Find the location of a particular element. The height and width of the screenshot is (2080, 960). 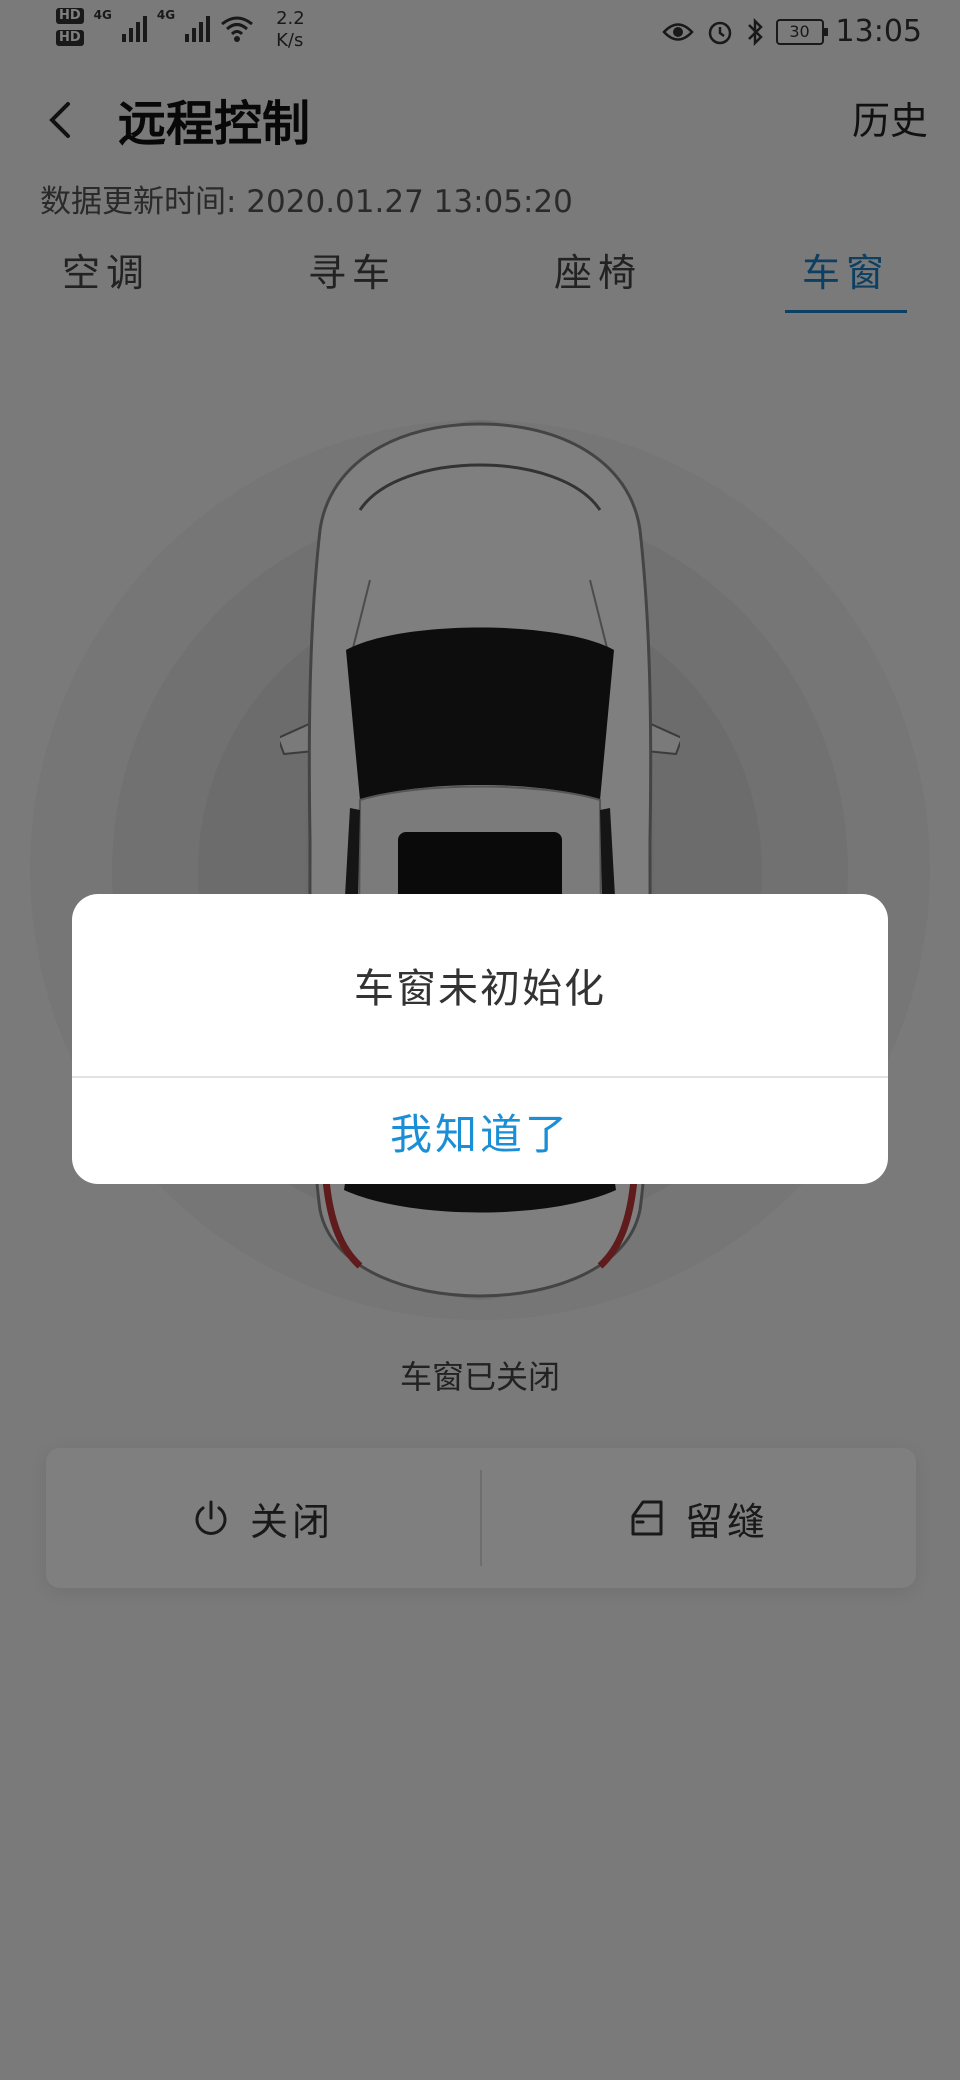

dialog-message: 车窗未初始化 is located at coordinates (480, 989).